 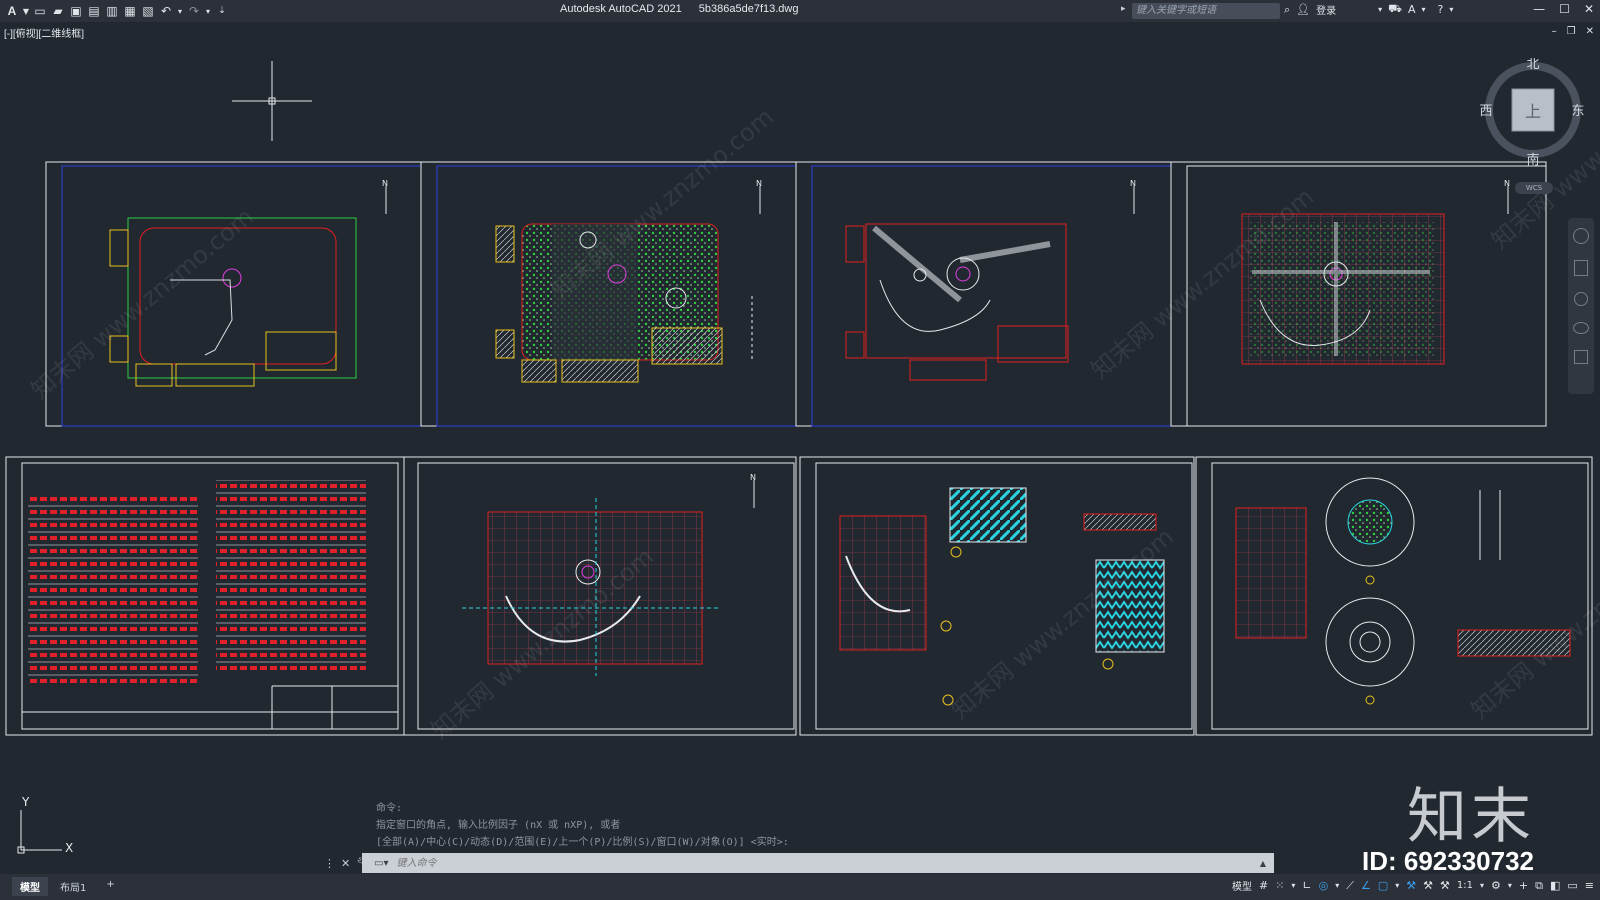 I want to click on sheet-design-notes, so click(x=205, y=596).